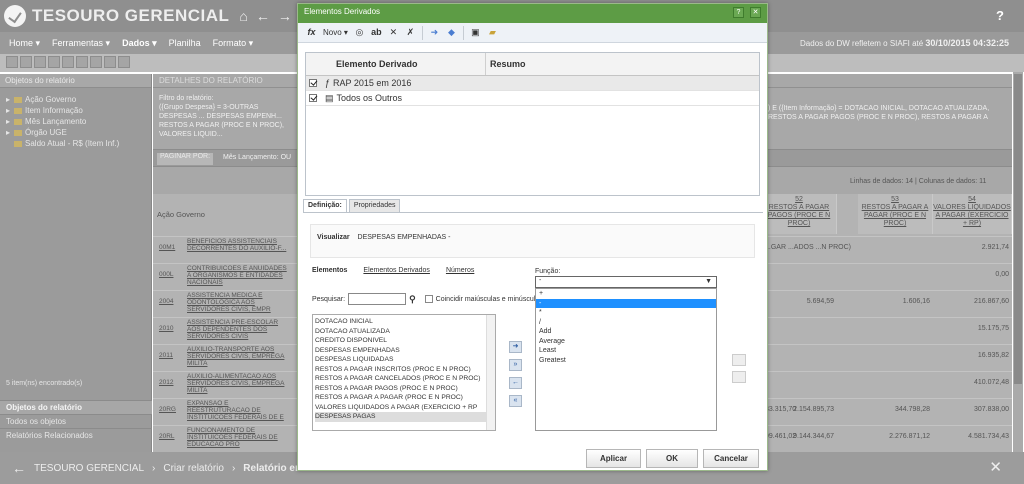  What do you see at coordinates (169, 382) in the screenshot?
I see `row-code: 2012` at bounding box center [169, 382].